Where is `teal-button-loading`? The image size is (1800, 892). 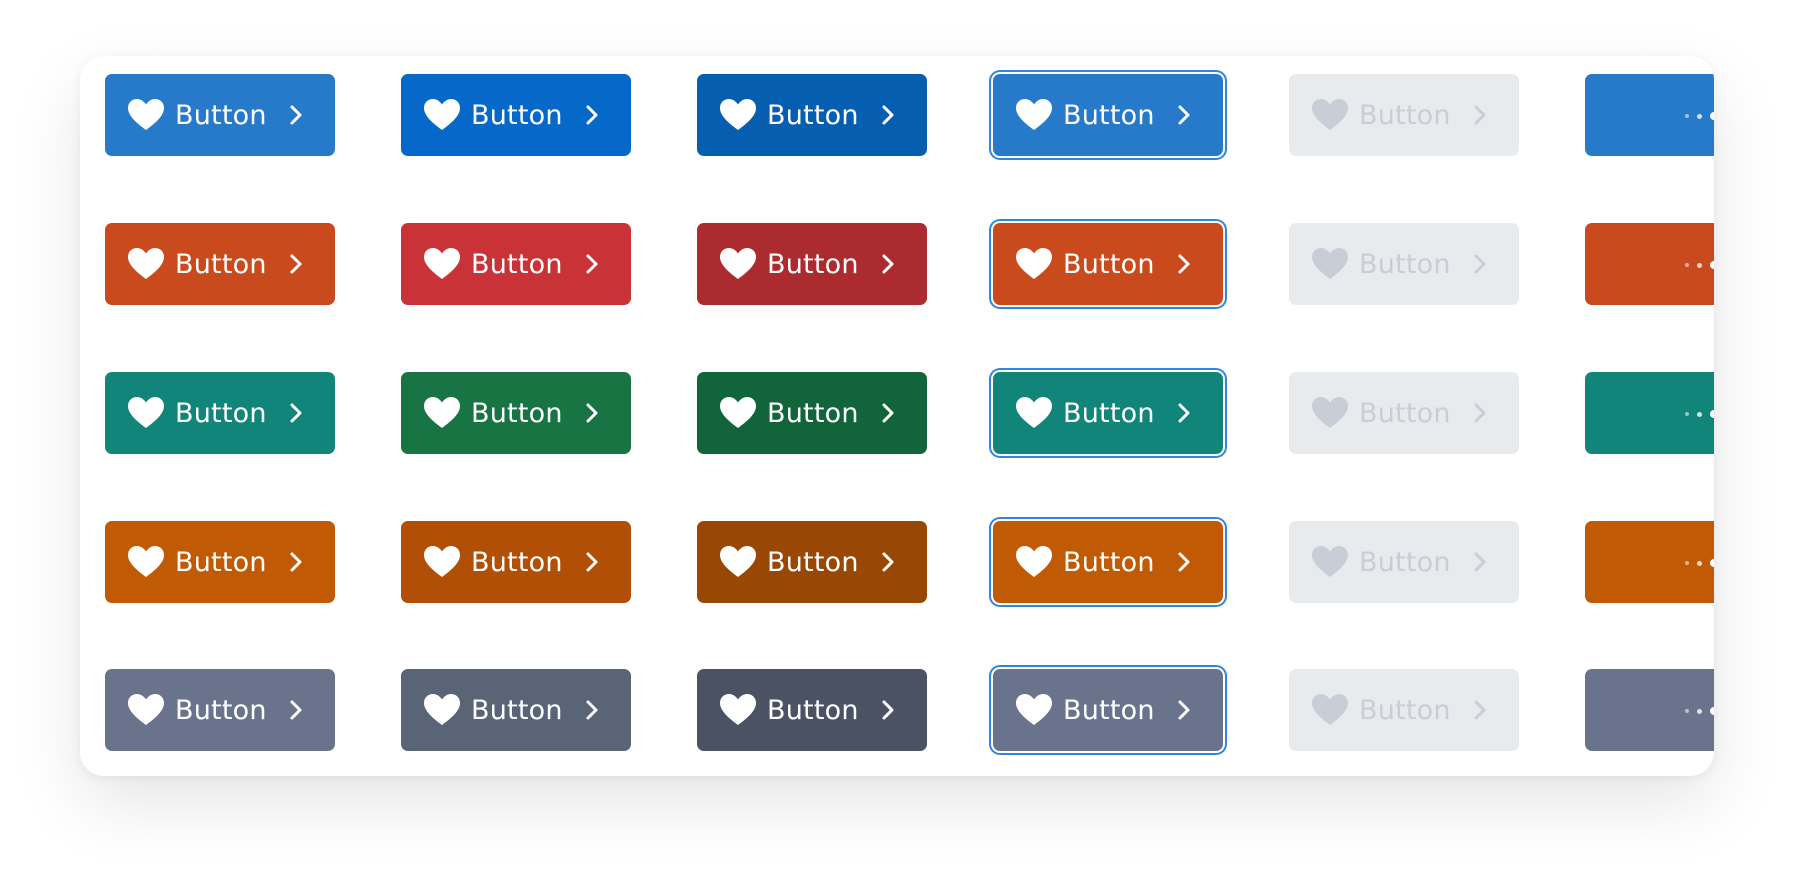
teal-button-loading is located at coordinates (1649, 413).